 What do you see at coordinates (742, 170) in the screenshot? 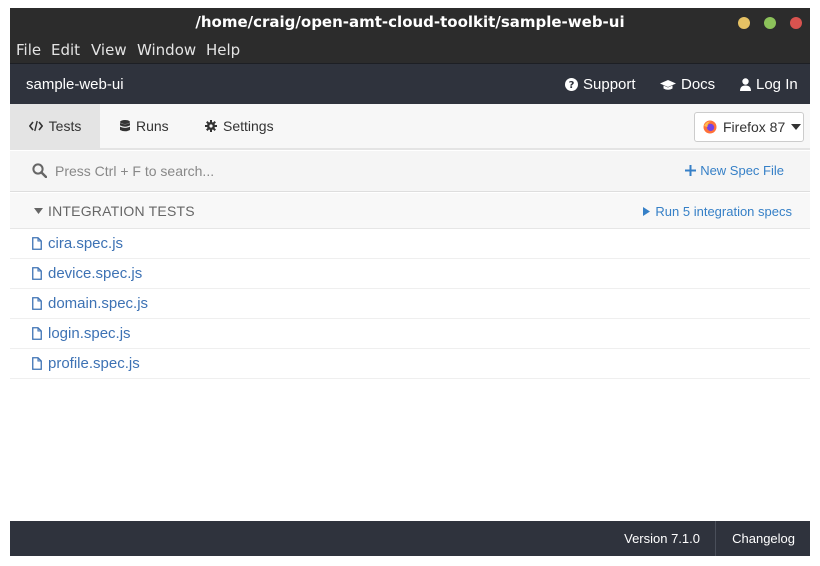
I see `new-spec-label: New Spec File` at bounding box center [742, 170].